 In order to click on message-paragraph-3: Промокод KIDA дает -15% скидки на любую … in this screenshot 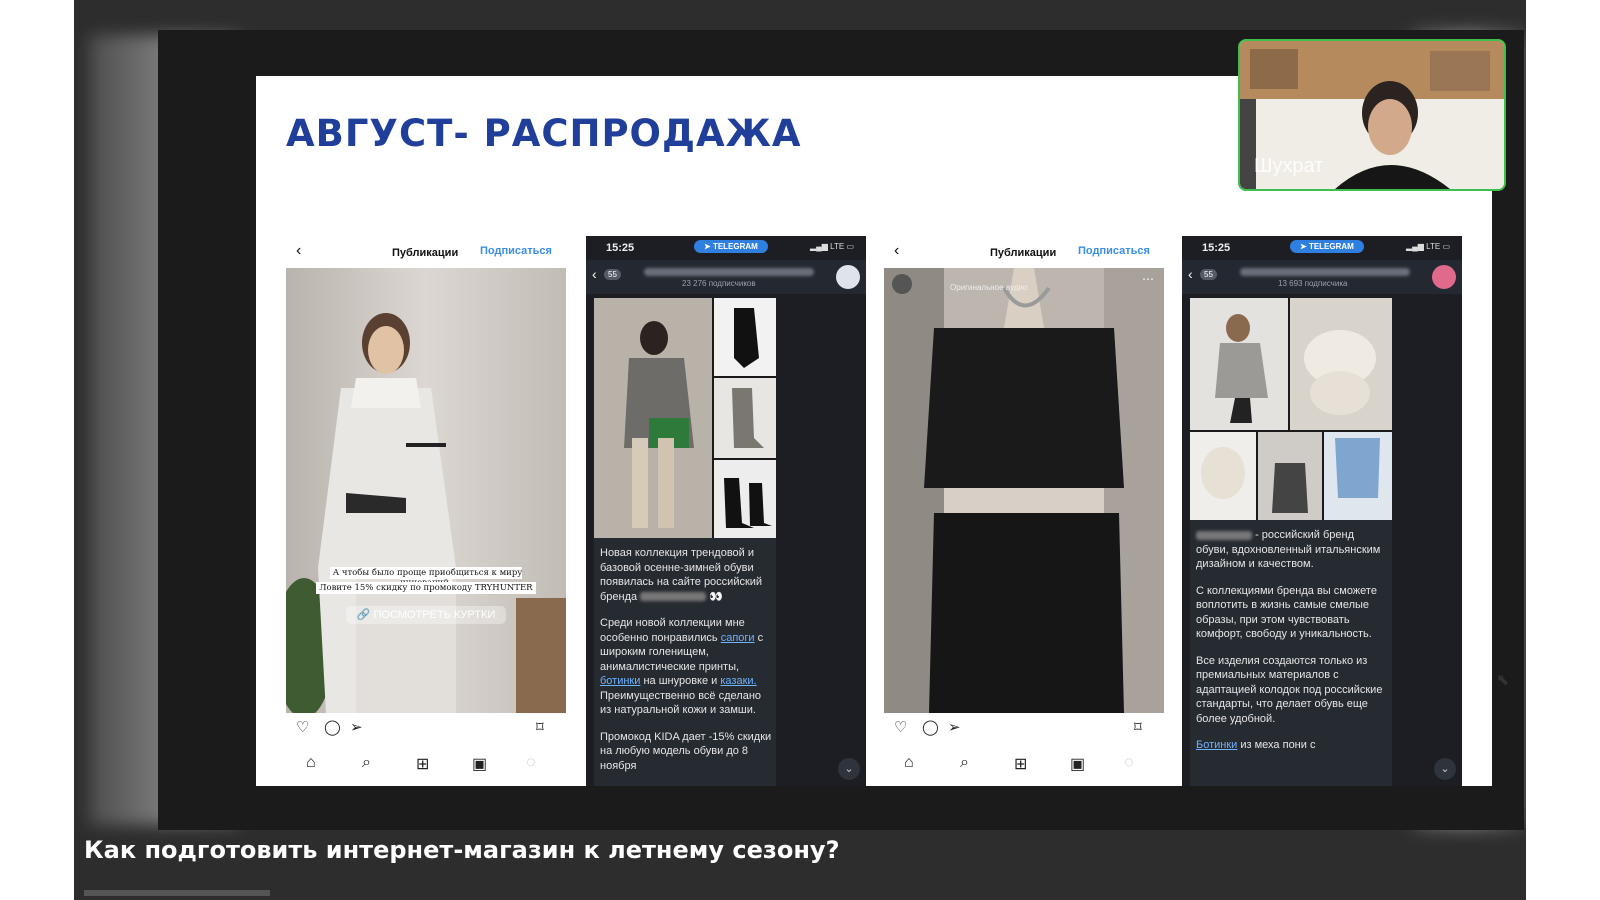, I will do `click(686, 751)`.